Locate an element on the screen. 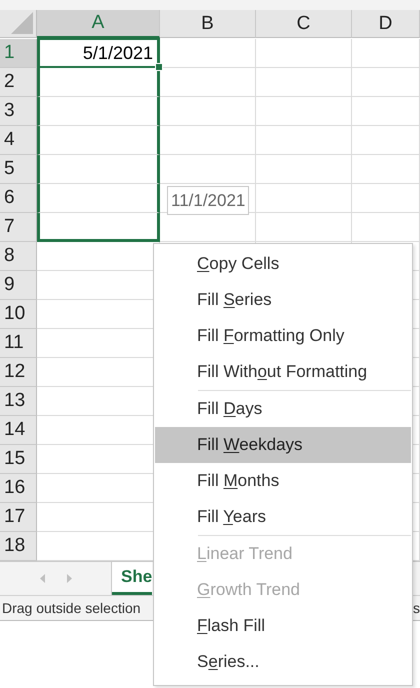  column-header: A is located at coordinates (98, 24).